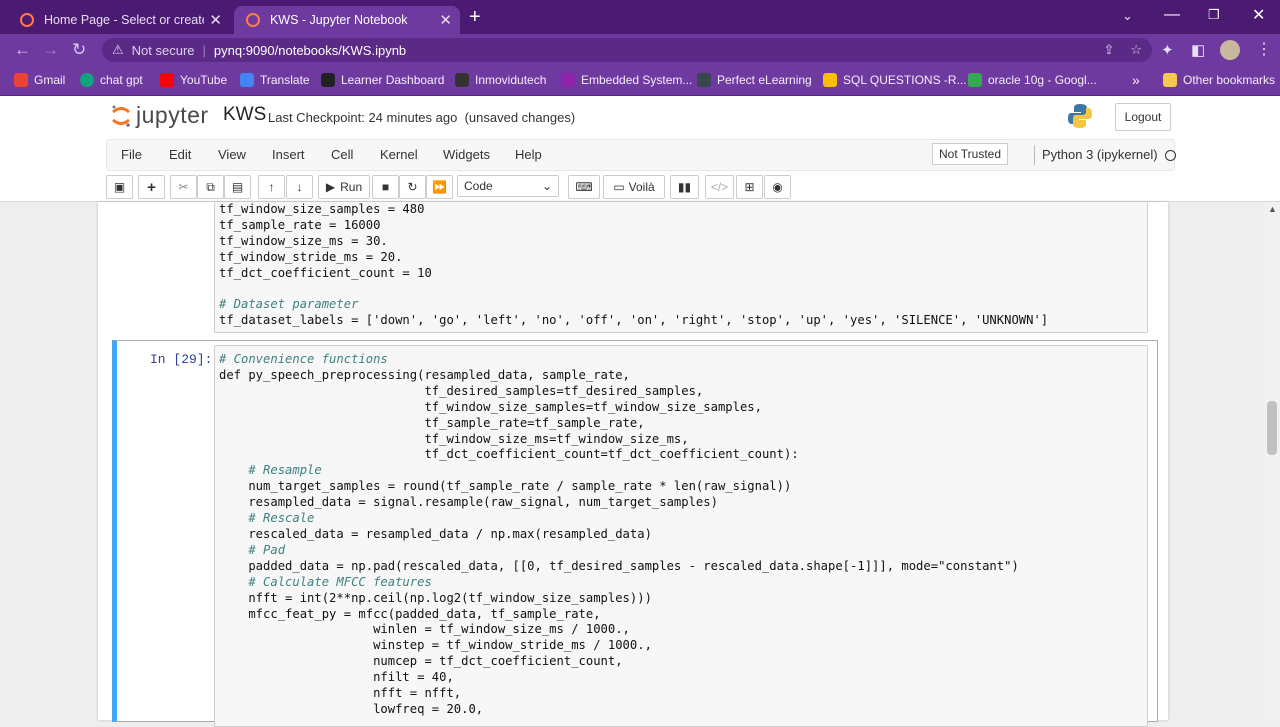 This screenshot has height=727, width=1280. Describe the element at coordinates (151, 187) in the screenshot. I see `add-cell-icon: +` at that location.